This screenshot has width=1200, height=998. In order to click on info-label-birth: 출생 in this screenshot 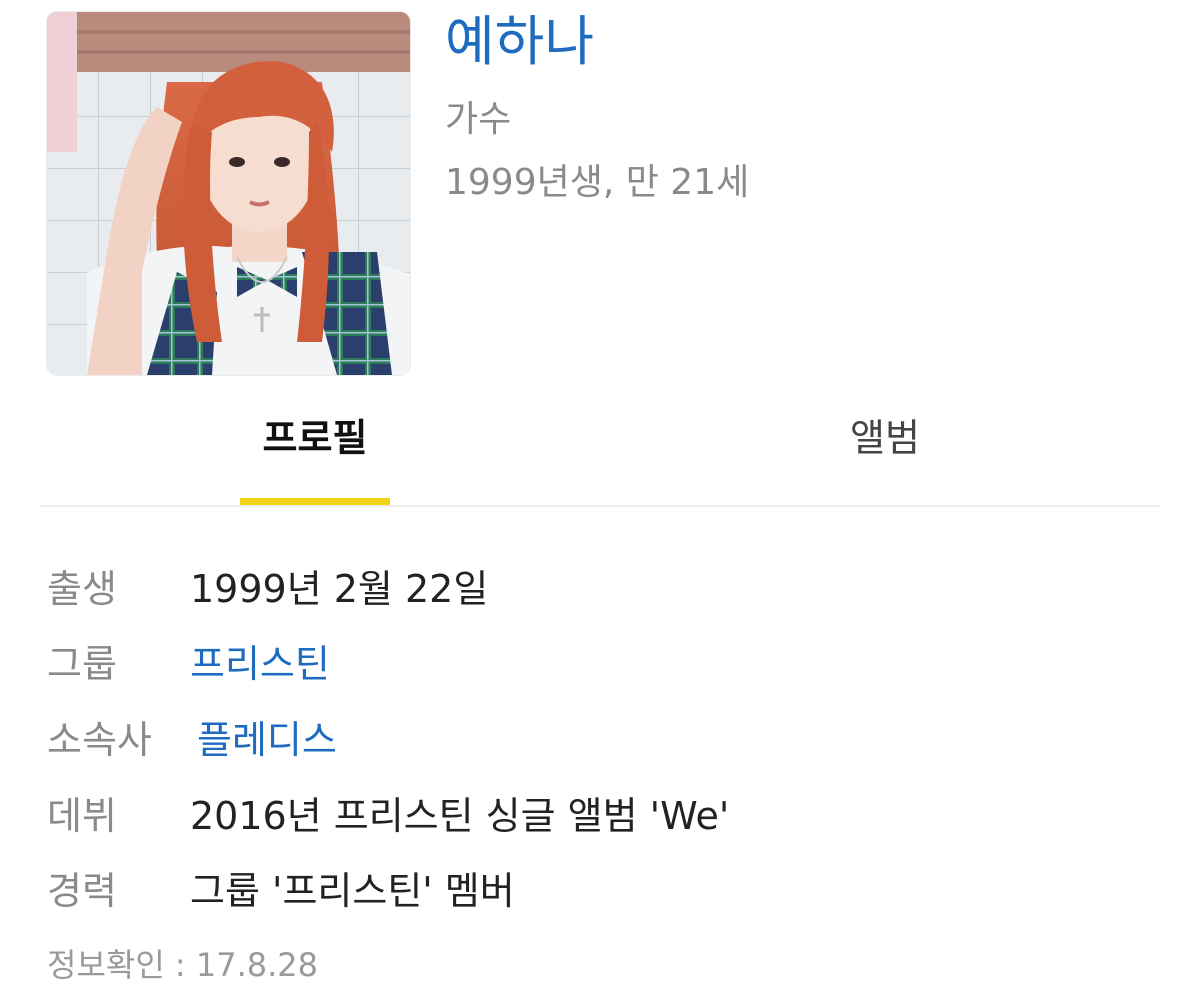, I will do `click(82, 589)`.